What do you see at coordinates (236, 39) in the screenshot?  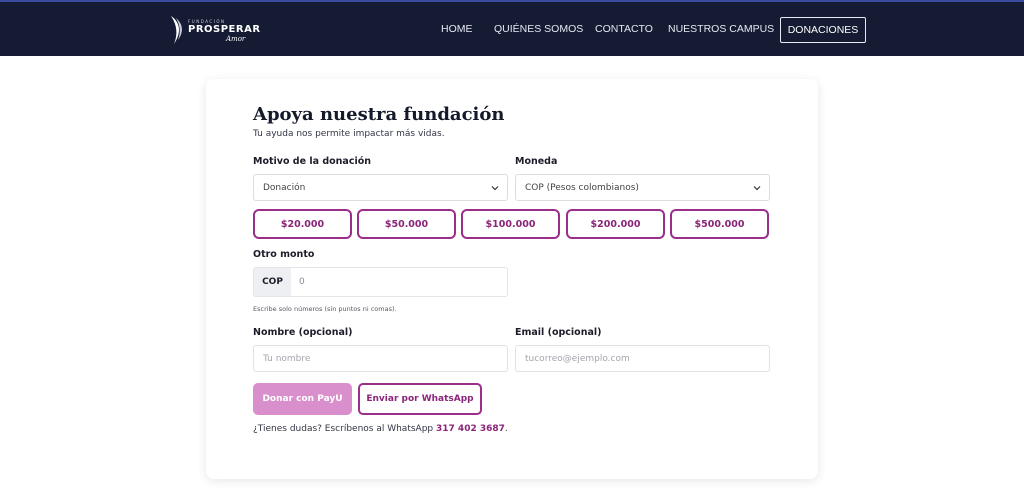 I see `logo-script-text: Amor` at bounding box center [236, 39].